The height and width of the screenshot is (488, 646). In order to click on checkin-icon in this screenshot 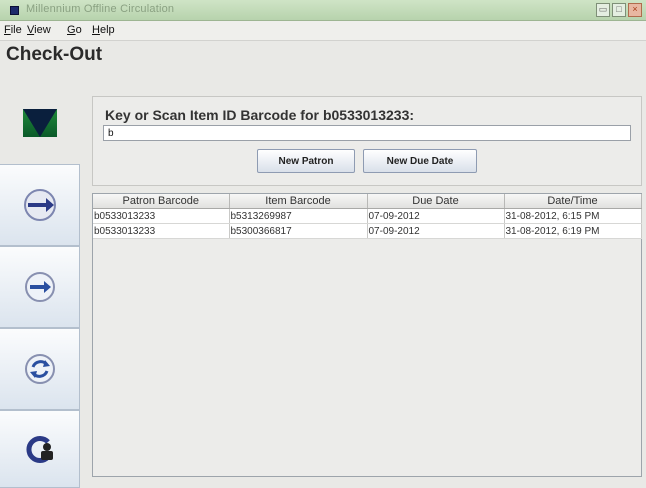, I will do `click(39, 287)`.